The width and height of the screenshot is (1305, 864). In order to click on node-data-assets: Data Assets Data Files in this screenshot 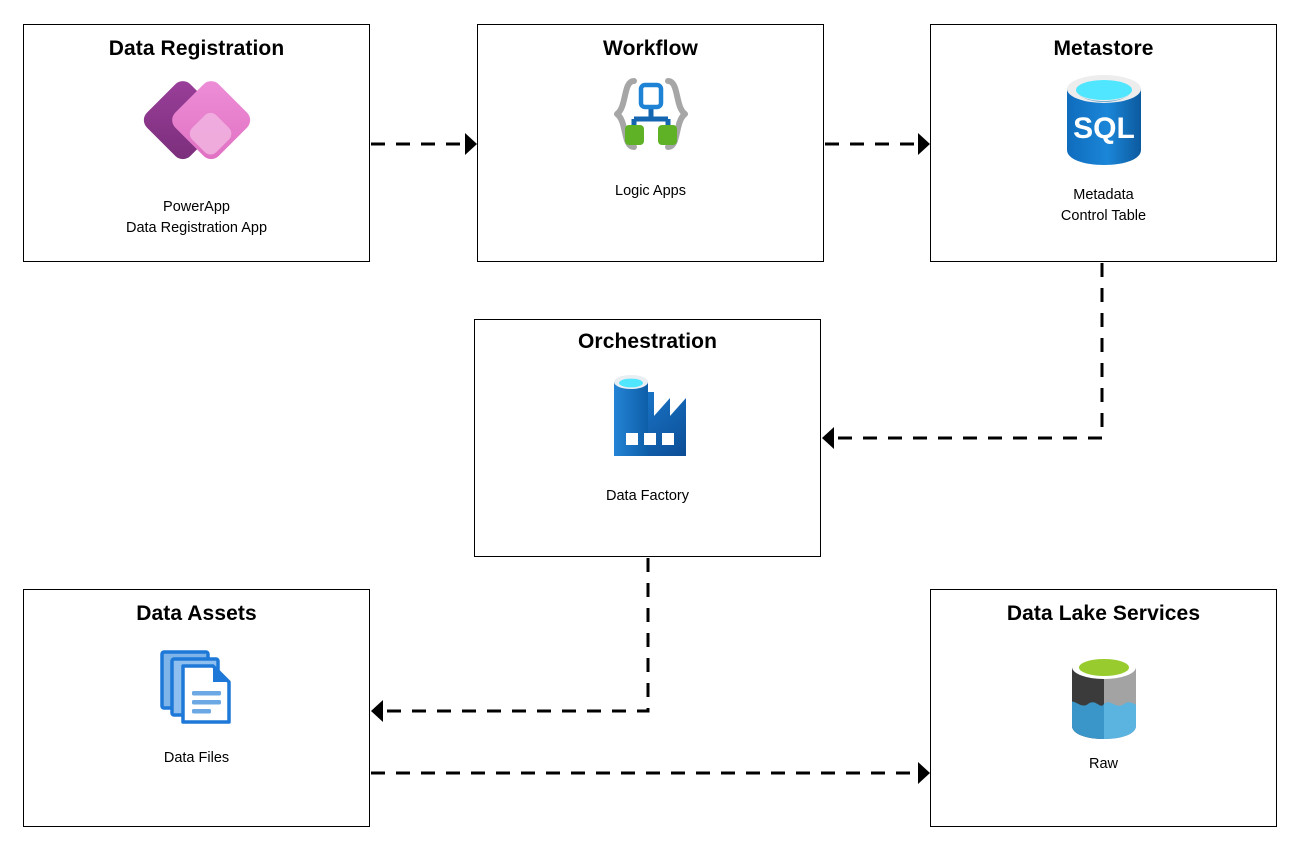, I will do `click(196, 708)`.